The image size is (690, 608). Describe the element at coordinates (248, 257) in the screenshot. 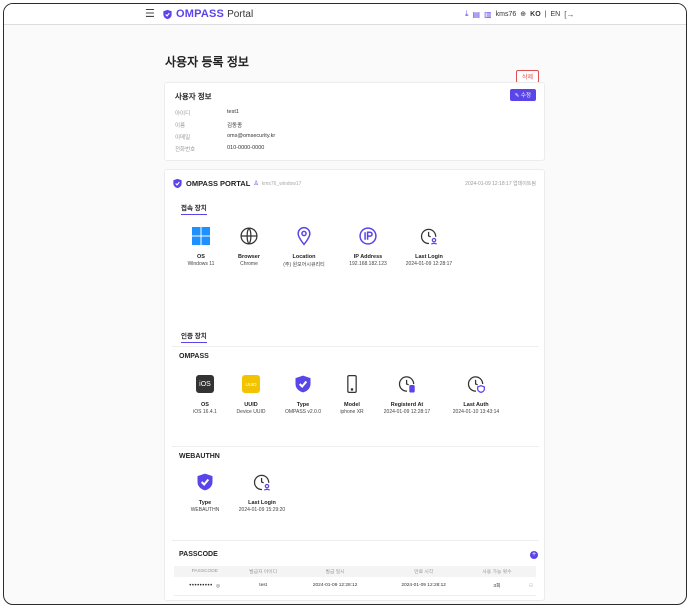

I see `access-title: Browser` at that location.